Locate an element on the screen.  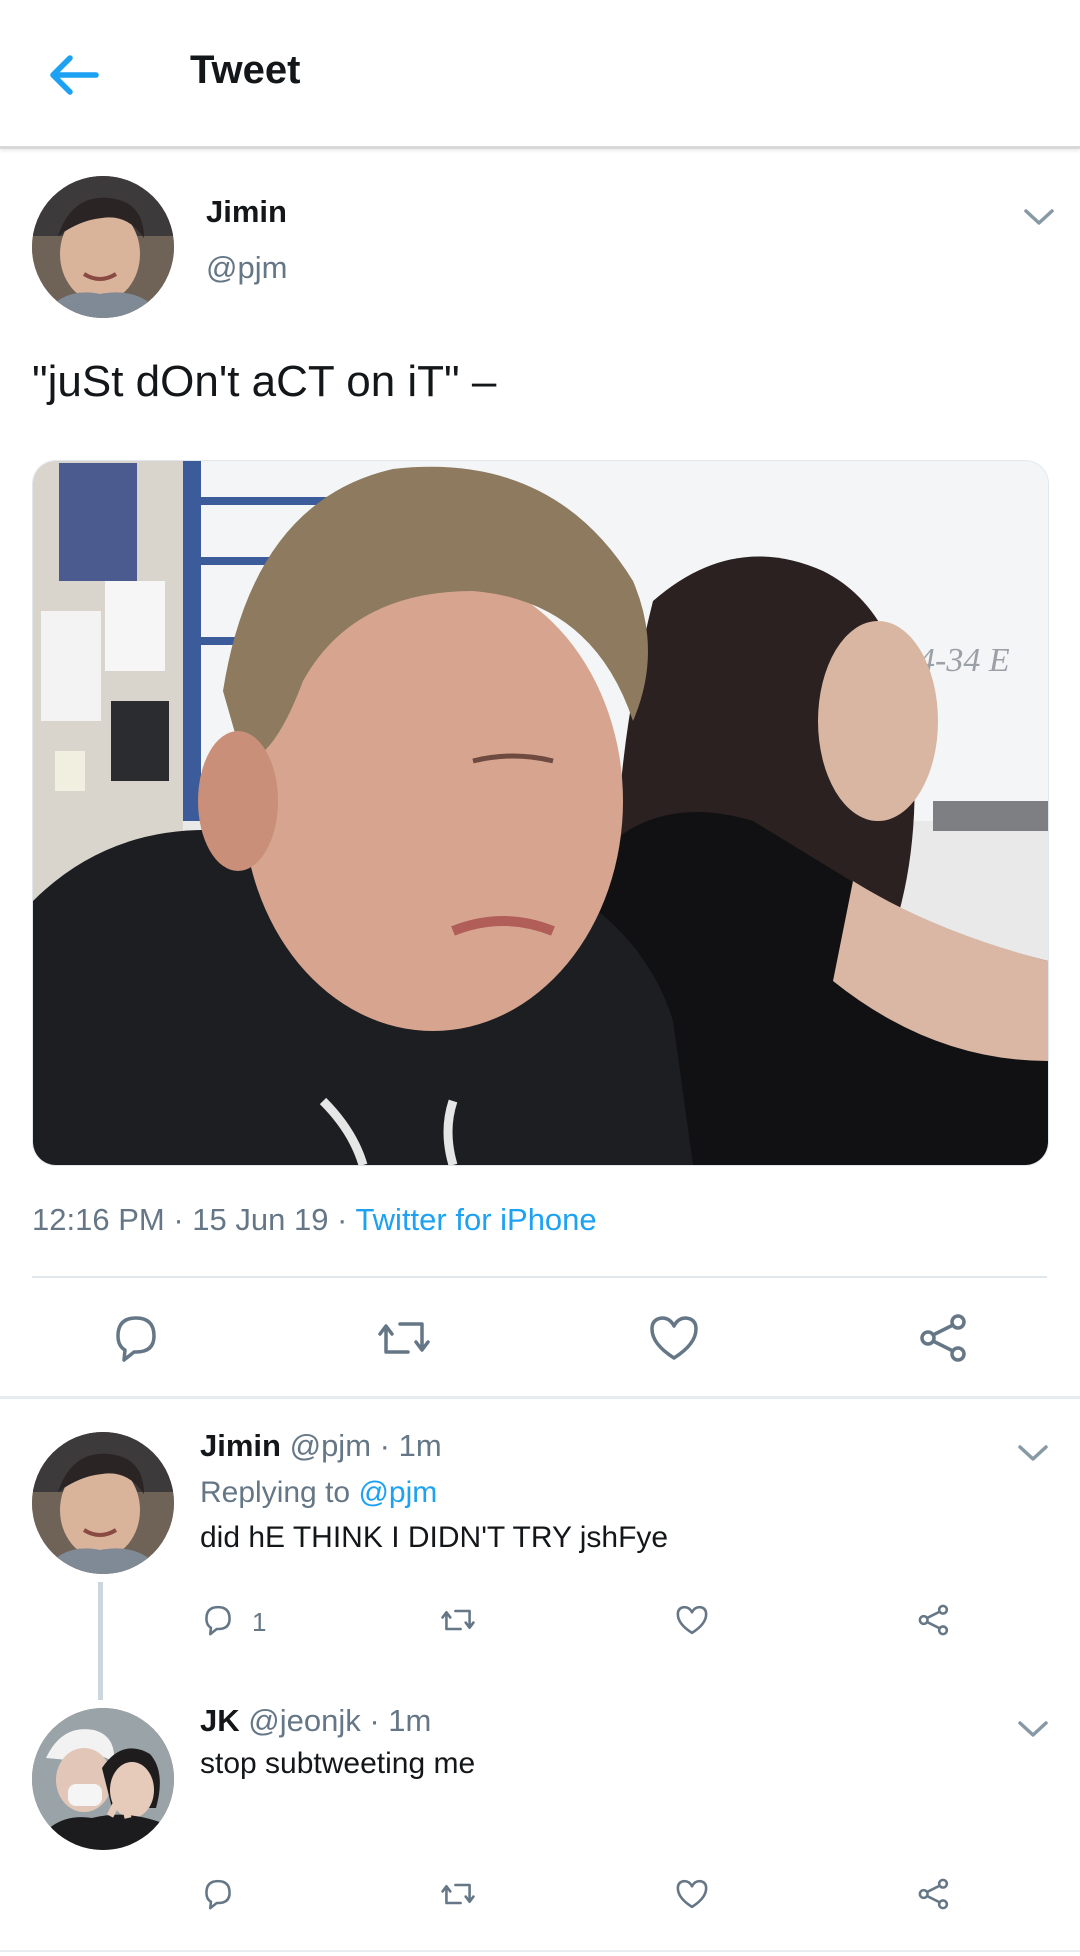
reply-author-name: JK is located at coordinates (220, 1720).